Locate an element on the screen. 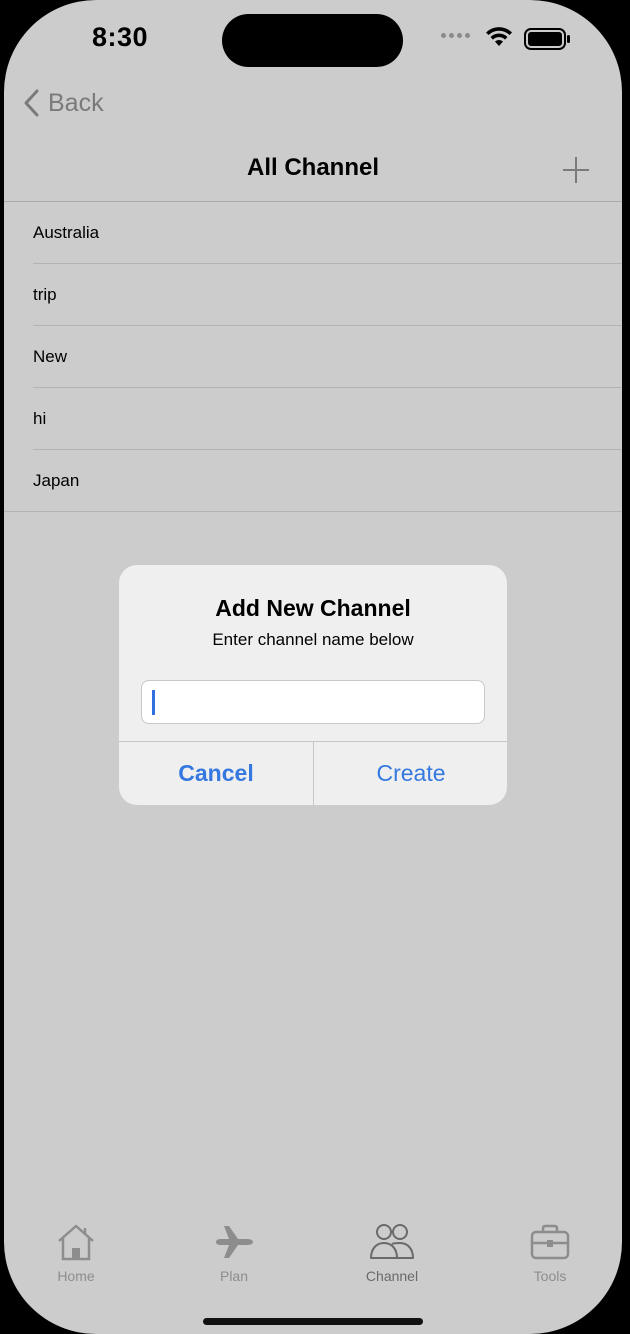  list-item: trip is located at coordinates (313, 295).